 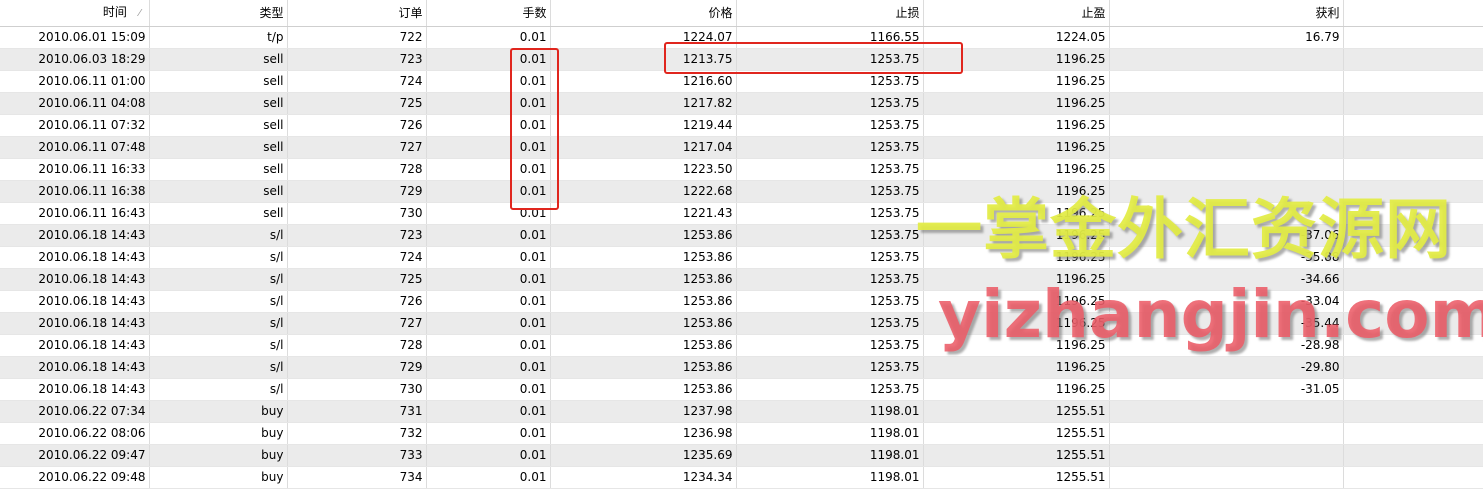 What do you see at coordinates (75, 147) in the screenshot?
I see `cell-time: 2010.06.11 07:48` at bounding box center [75, 147].